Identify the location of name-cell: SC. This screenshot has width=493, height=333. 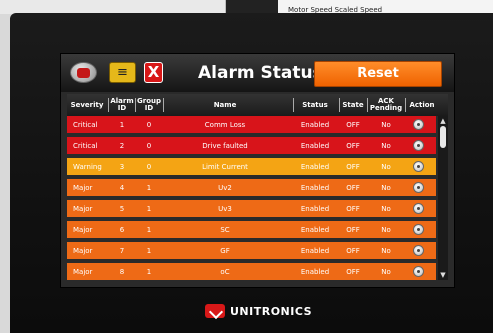
(225, 230).